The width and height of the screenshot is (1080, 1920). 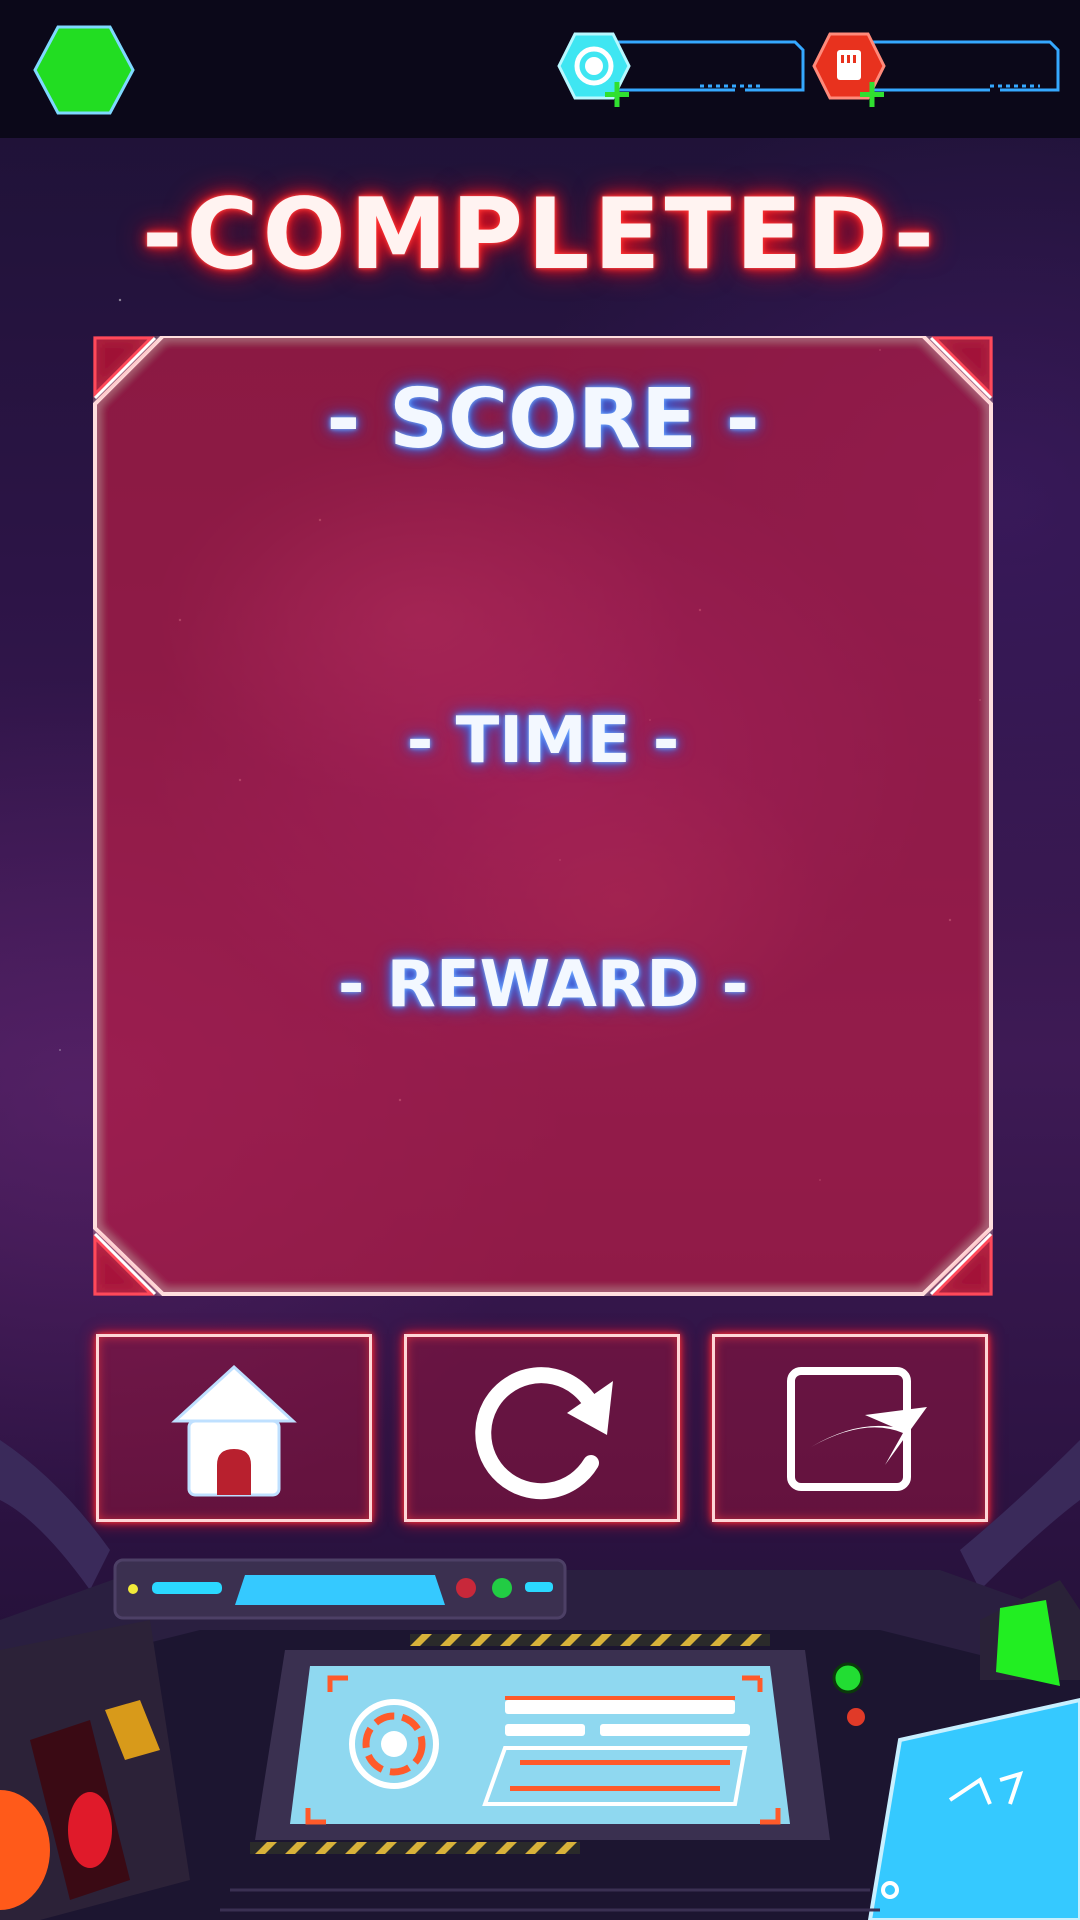 What do you see at coordinates (543, 419) in the screenshot?
I see `score-label: - SCORE -` at bounding box center [543, 419].